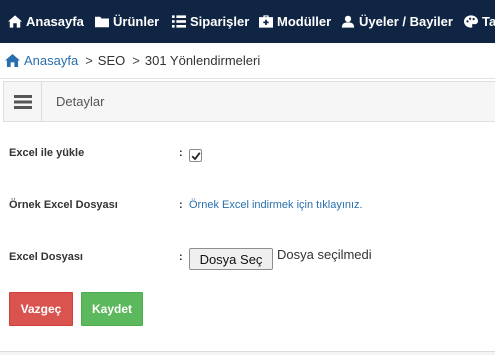  I want to click on nav-item-moduller: Modüller, so click(294, 21).